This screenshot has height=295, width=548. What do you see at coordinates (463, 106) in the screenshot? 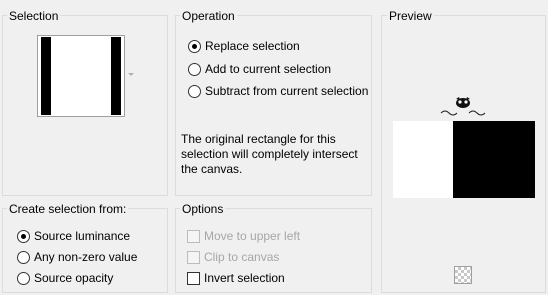
I see `watermark-logo` at bounding box center [463, 106].